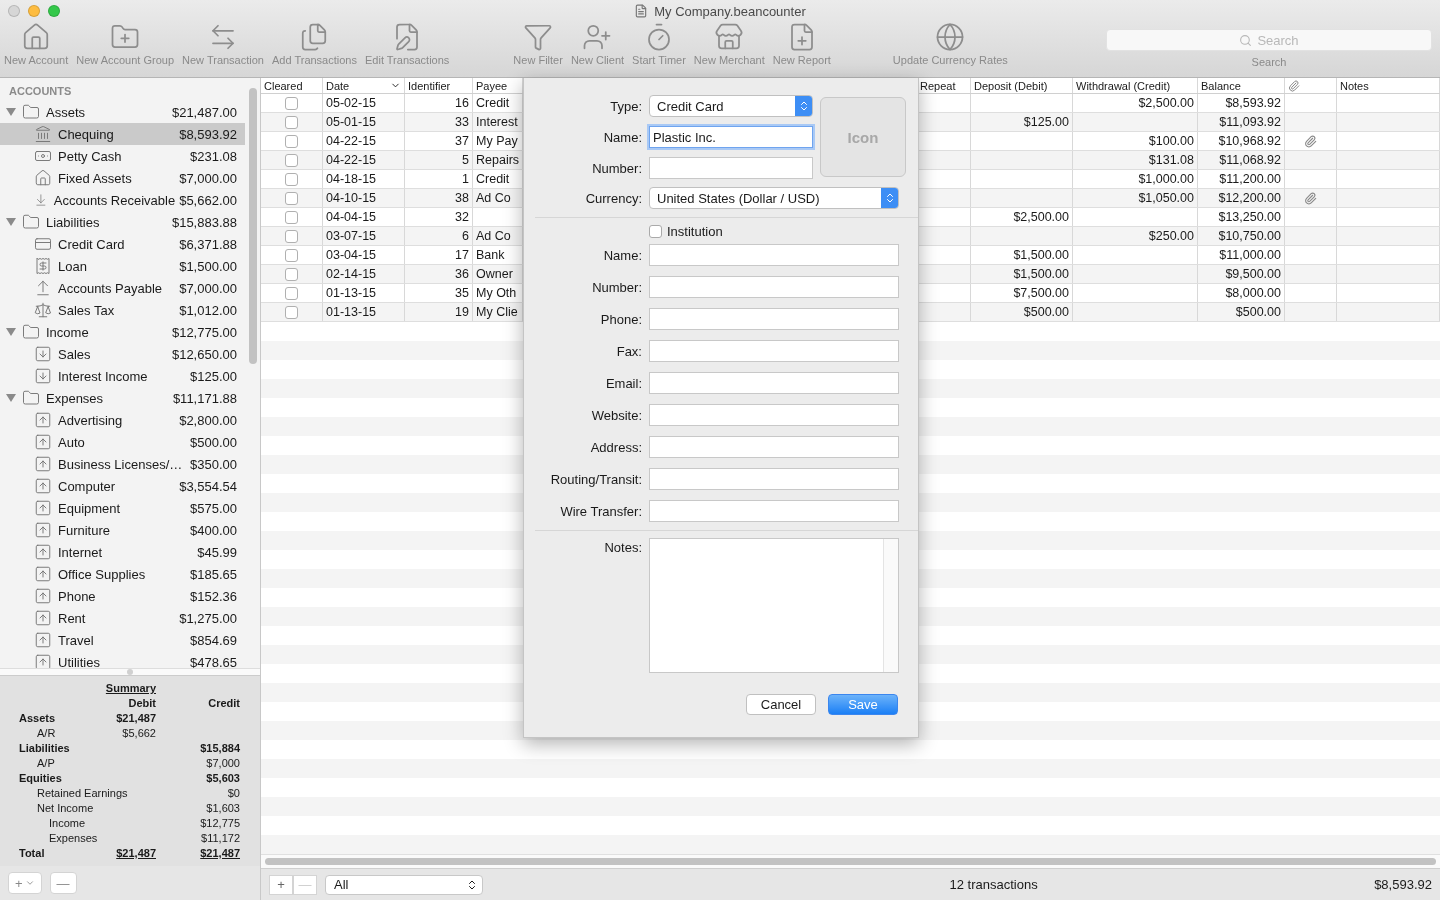  Describe the element at coordinates (1253, 293) in the screenshot. I see `table-cell: $8,000.00` at that location.